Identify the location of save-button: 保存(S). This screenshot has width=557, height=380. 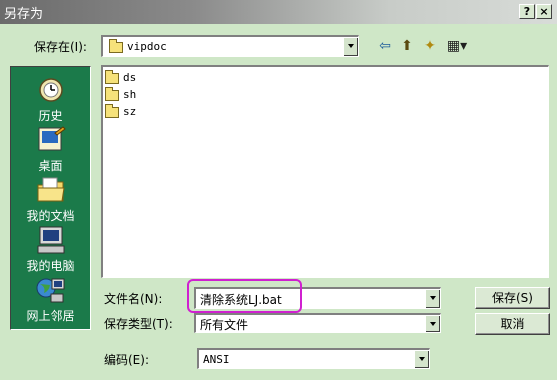
(512, 298).